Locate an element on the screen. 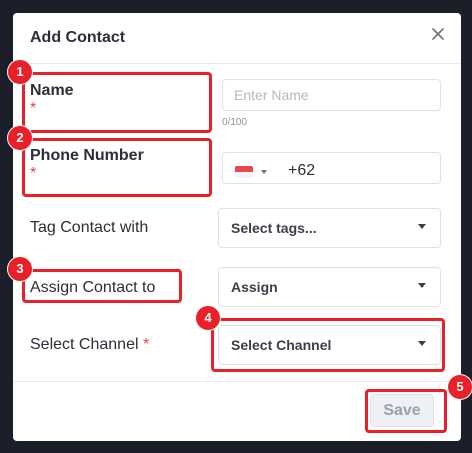 This screenshot has height=453, width=472. channel-select: Select Channel is located at coordinates (329, 345).